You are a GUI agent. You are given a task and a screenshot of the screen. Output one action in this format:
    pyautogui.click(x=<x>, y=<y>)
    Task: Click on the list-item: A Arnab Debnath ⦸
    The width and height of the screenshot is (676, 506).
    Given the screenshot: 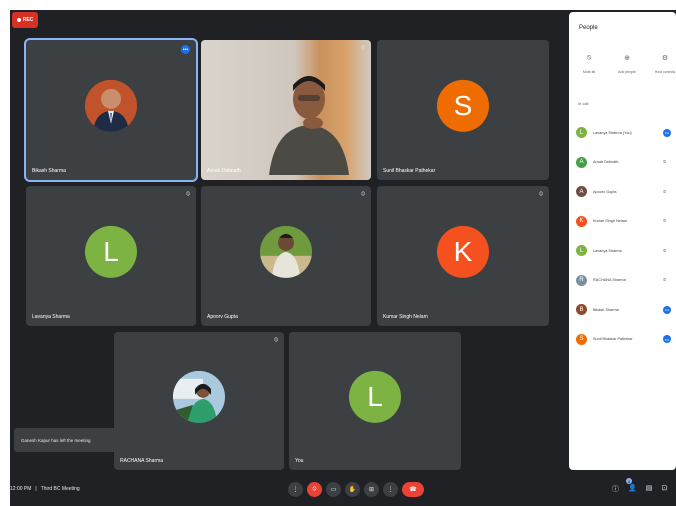 What is the action you would take?
    pyautogui.click(x=626, y=163)
    